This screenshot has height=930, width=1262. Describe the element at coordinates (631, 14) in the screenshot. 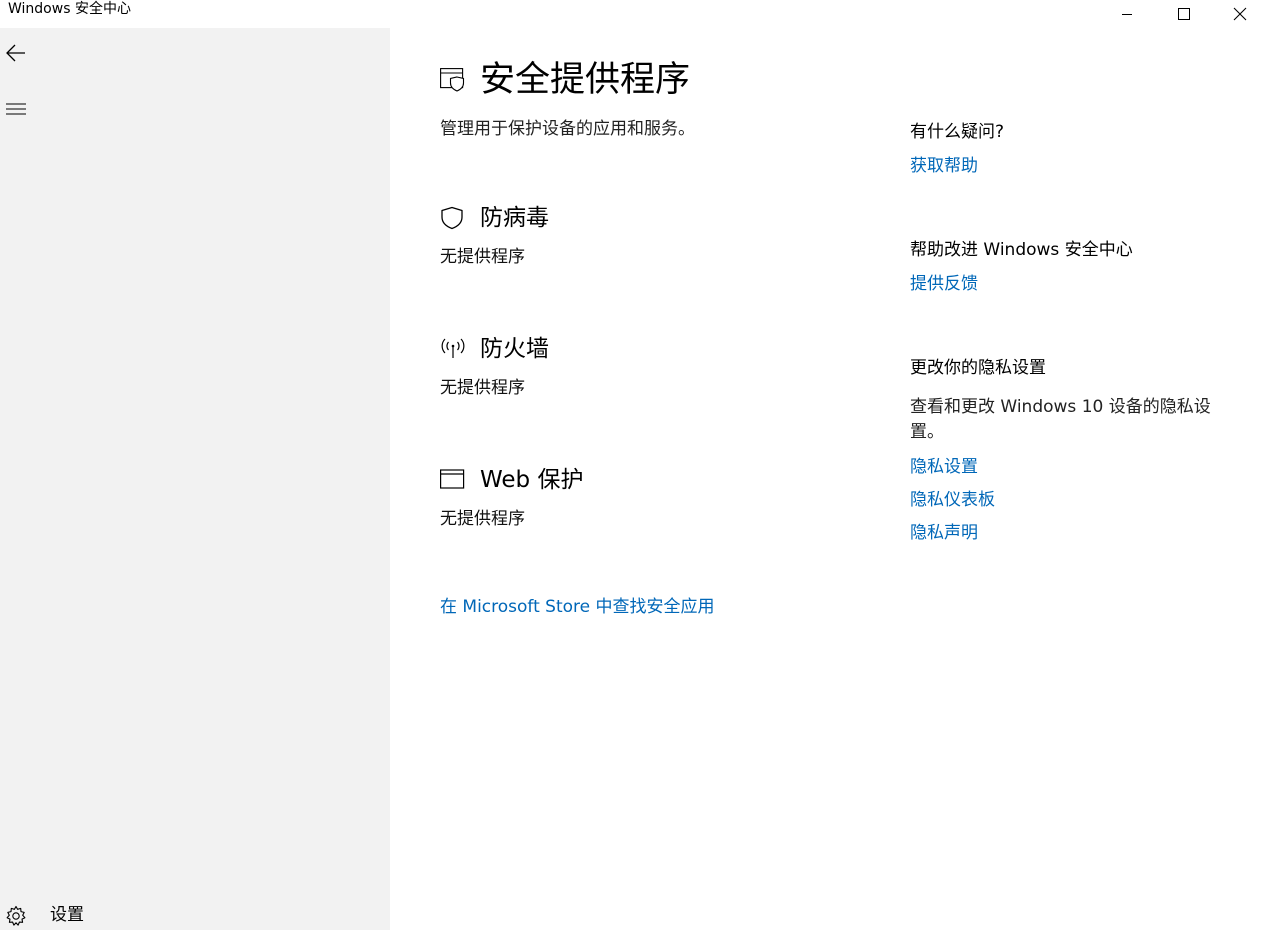

I see `title-bar: Windows 安全中心` at that location.